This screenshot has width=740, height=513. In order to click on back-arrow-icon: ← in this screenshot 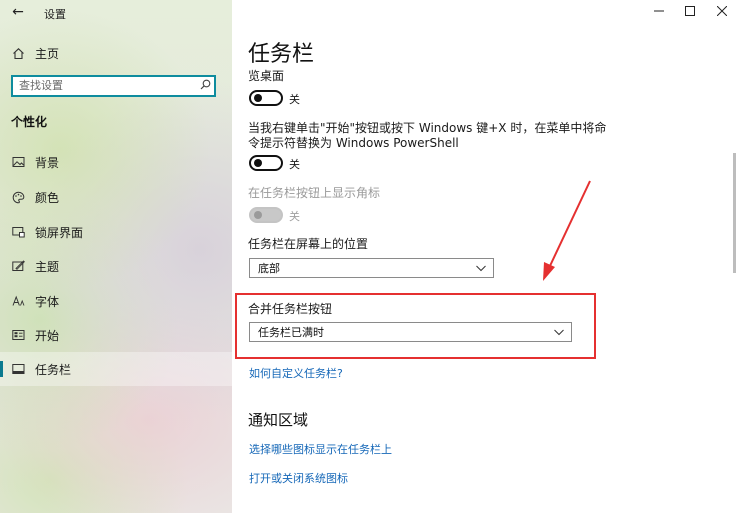, I will do `click(18, 12)`.